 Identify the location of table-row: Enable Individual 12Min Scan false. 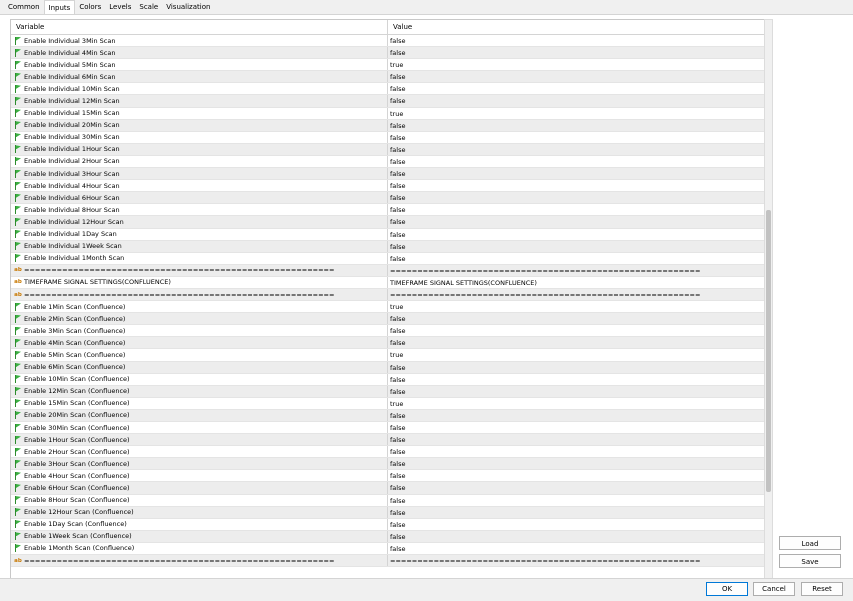
(388, 101).